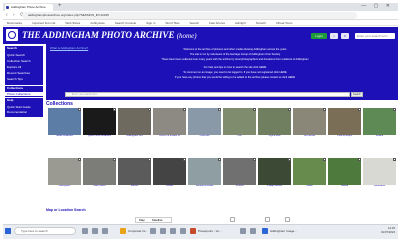 The height and width of the screenshot is (243, 401). Describe the element at coordinates (379, 136) in the screenshot. I see `collection-caption: Wharfe` at that location.